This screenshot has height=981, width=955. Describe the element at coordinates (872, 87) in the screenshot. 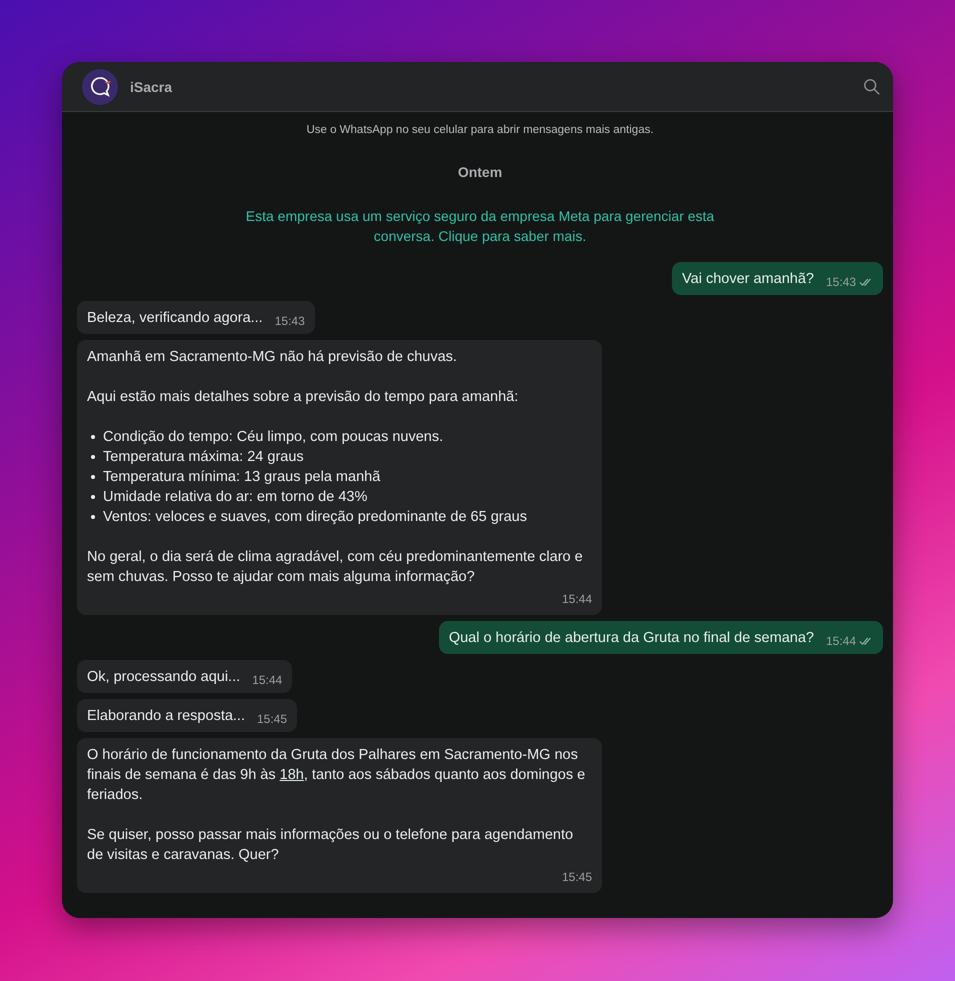

I see `search-icon` at that location.